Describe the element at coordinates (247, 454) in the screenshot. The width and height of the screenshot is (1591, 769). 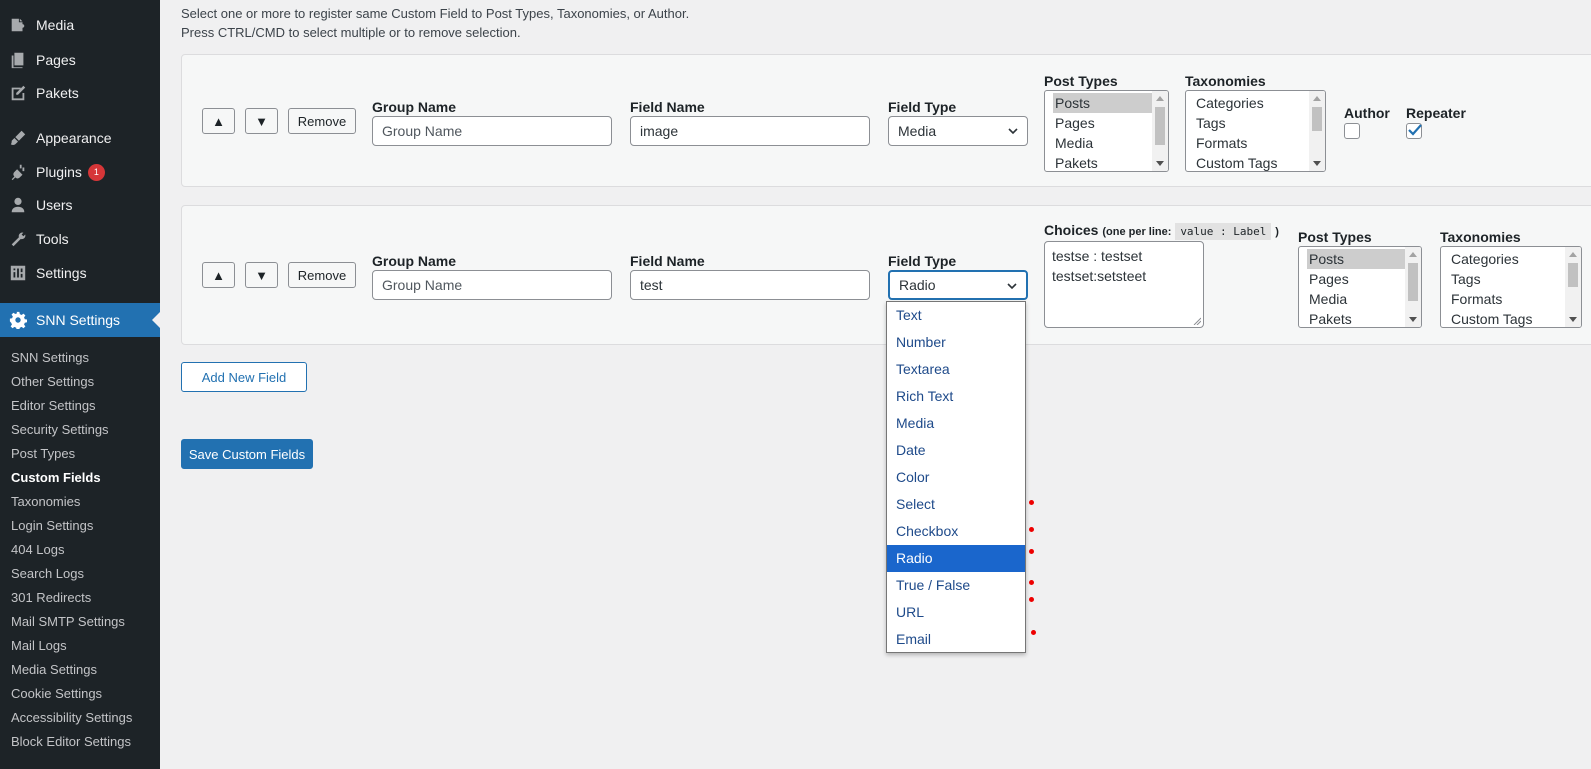
I see `save-custom-fields-button: Save Custom Fields` at that location.